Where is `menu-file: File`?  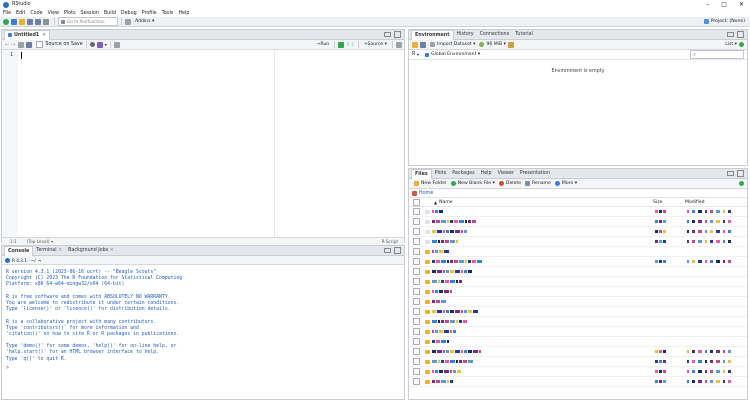
menu-file: File is located at coordinates (7, 13).